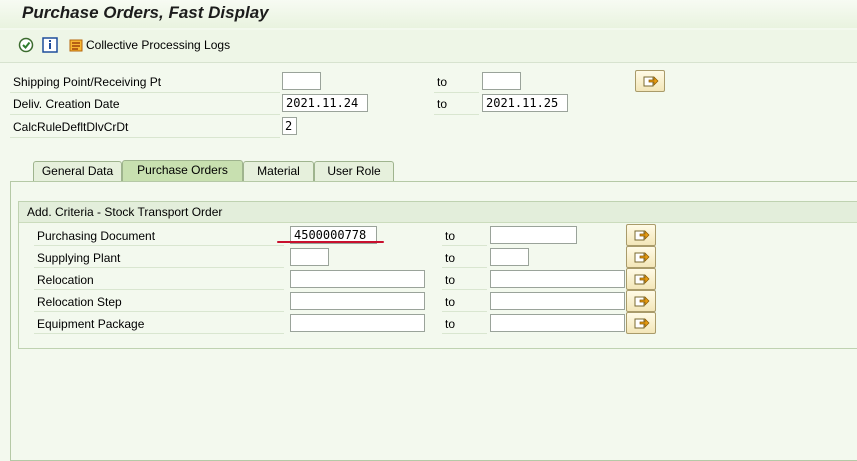  Describe the element at coordinates (125, 212) in the screenshot. I see `group-title: Add. Criteria - Stock Transport Order` at that location.